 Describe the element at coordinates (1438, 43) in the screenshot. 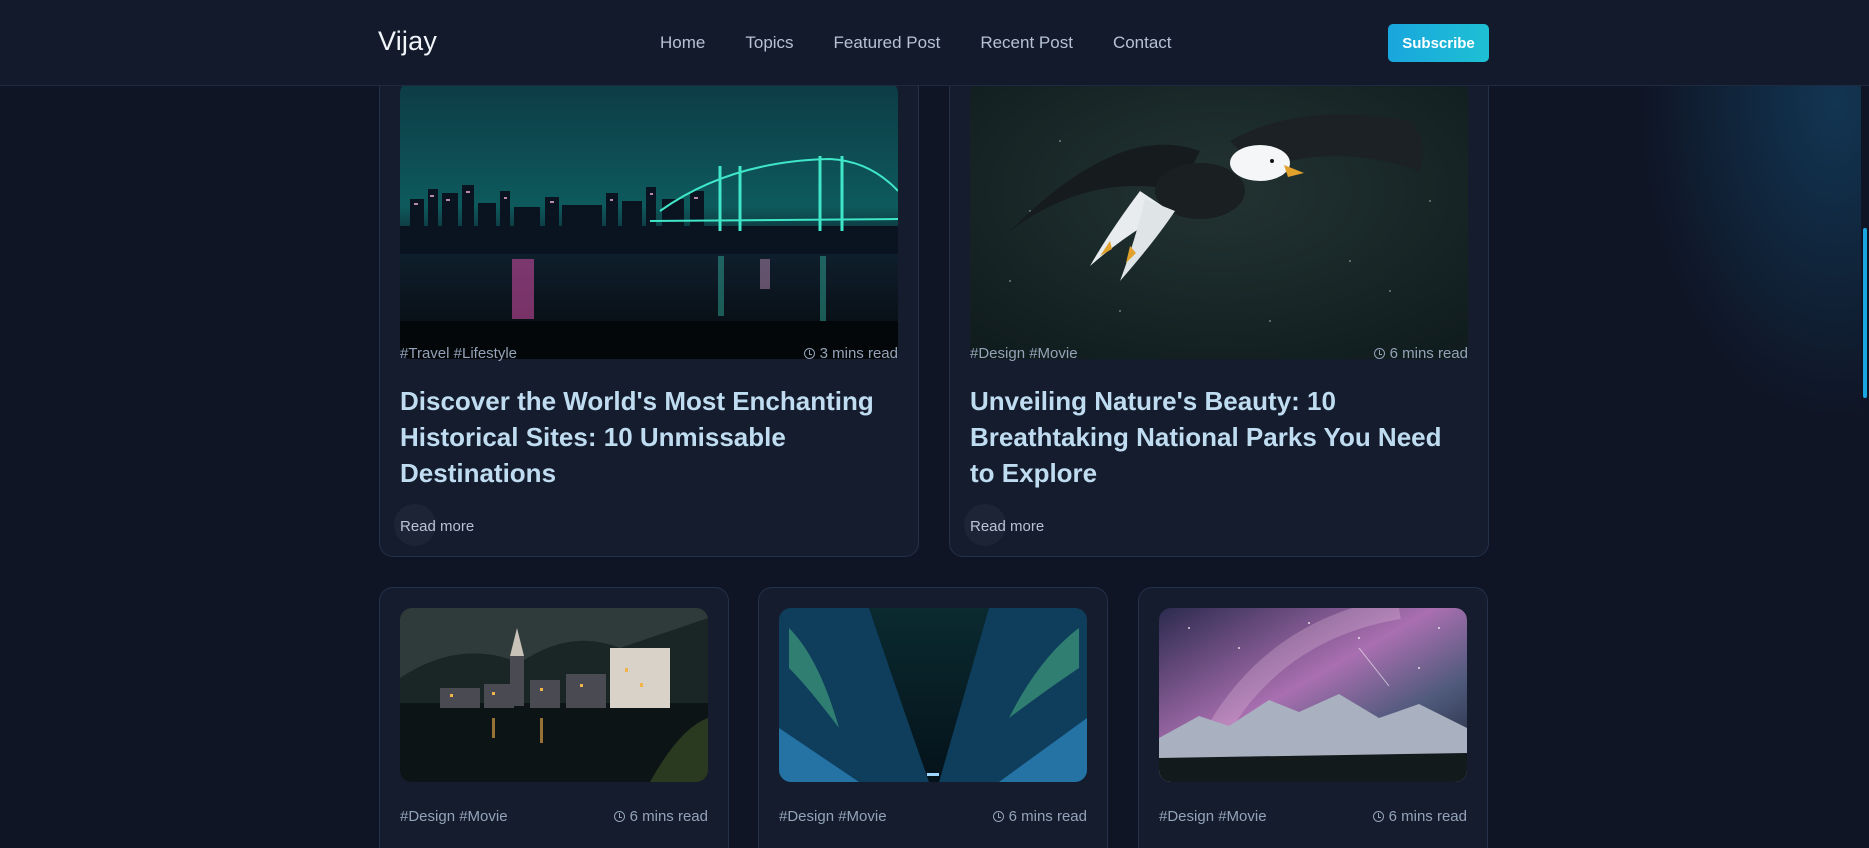

I see `subscribe-button: Subscribe` at that location.